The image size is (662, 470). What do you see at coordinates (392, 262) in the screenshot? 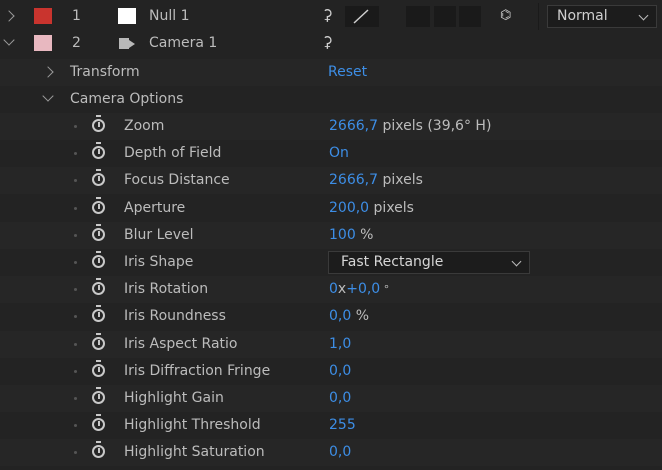
I see `dropdown-value: Fast Rectangle` at bounding box center [392, 262].